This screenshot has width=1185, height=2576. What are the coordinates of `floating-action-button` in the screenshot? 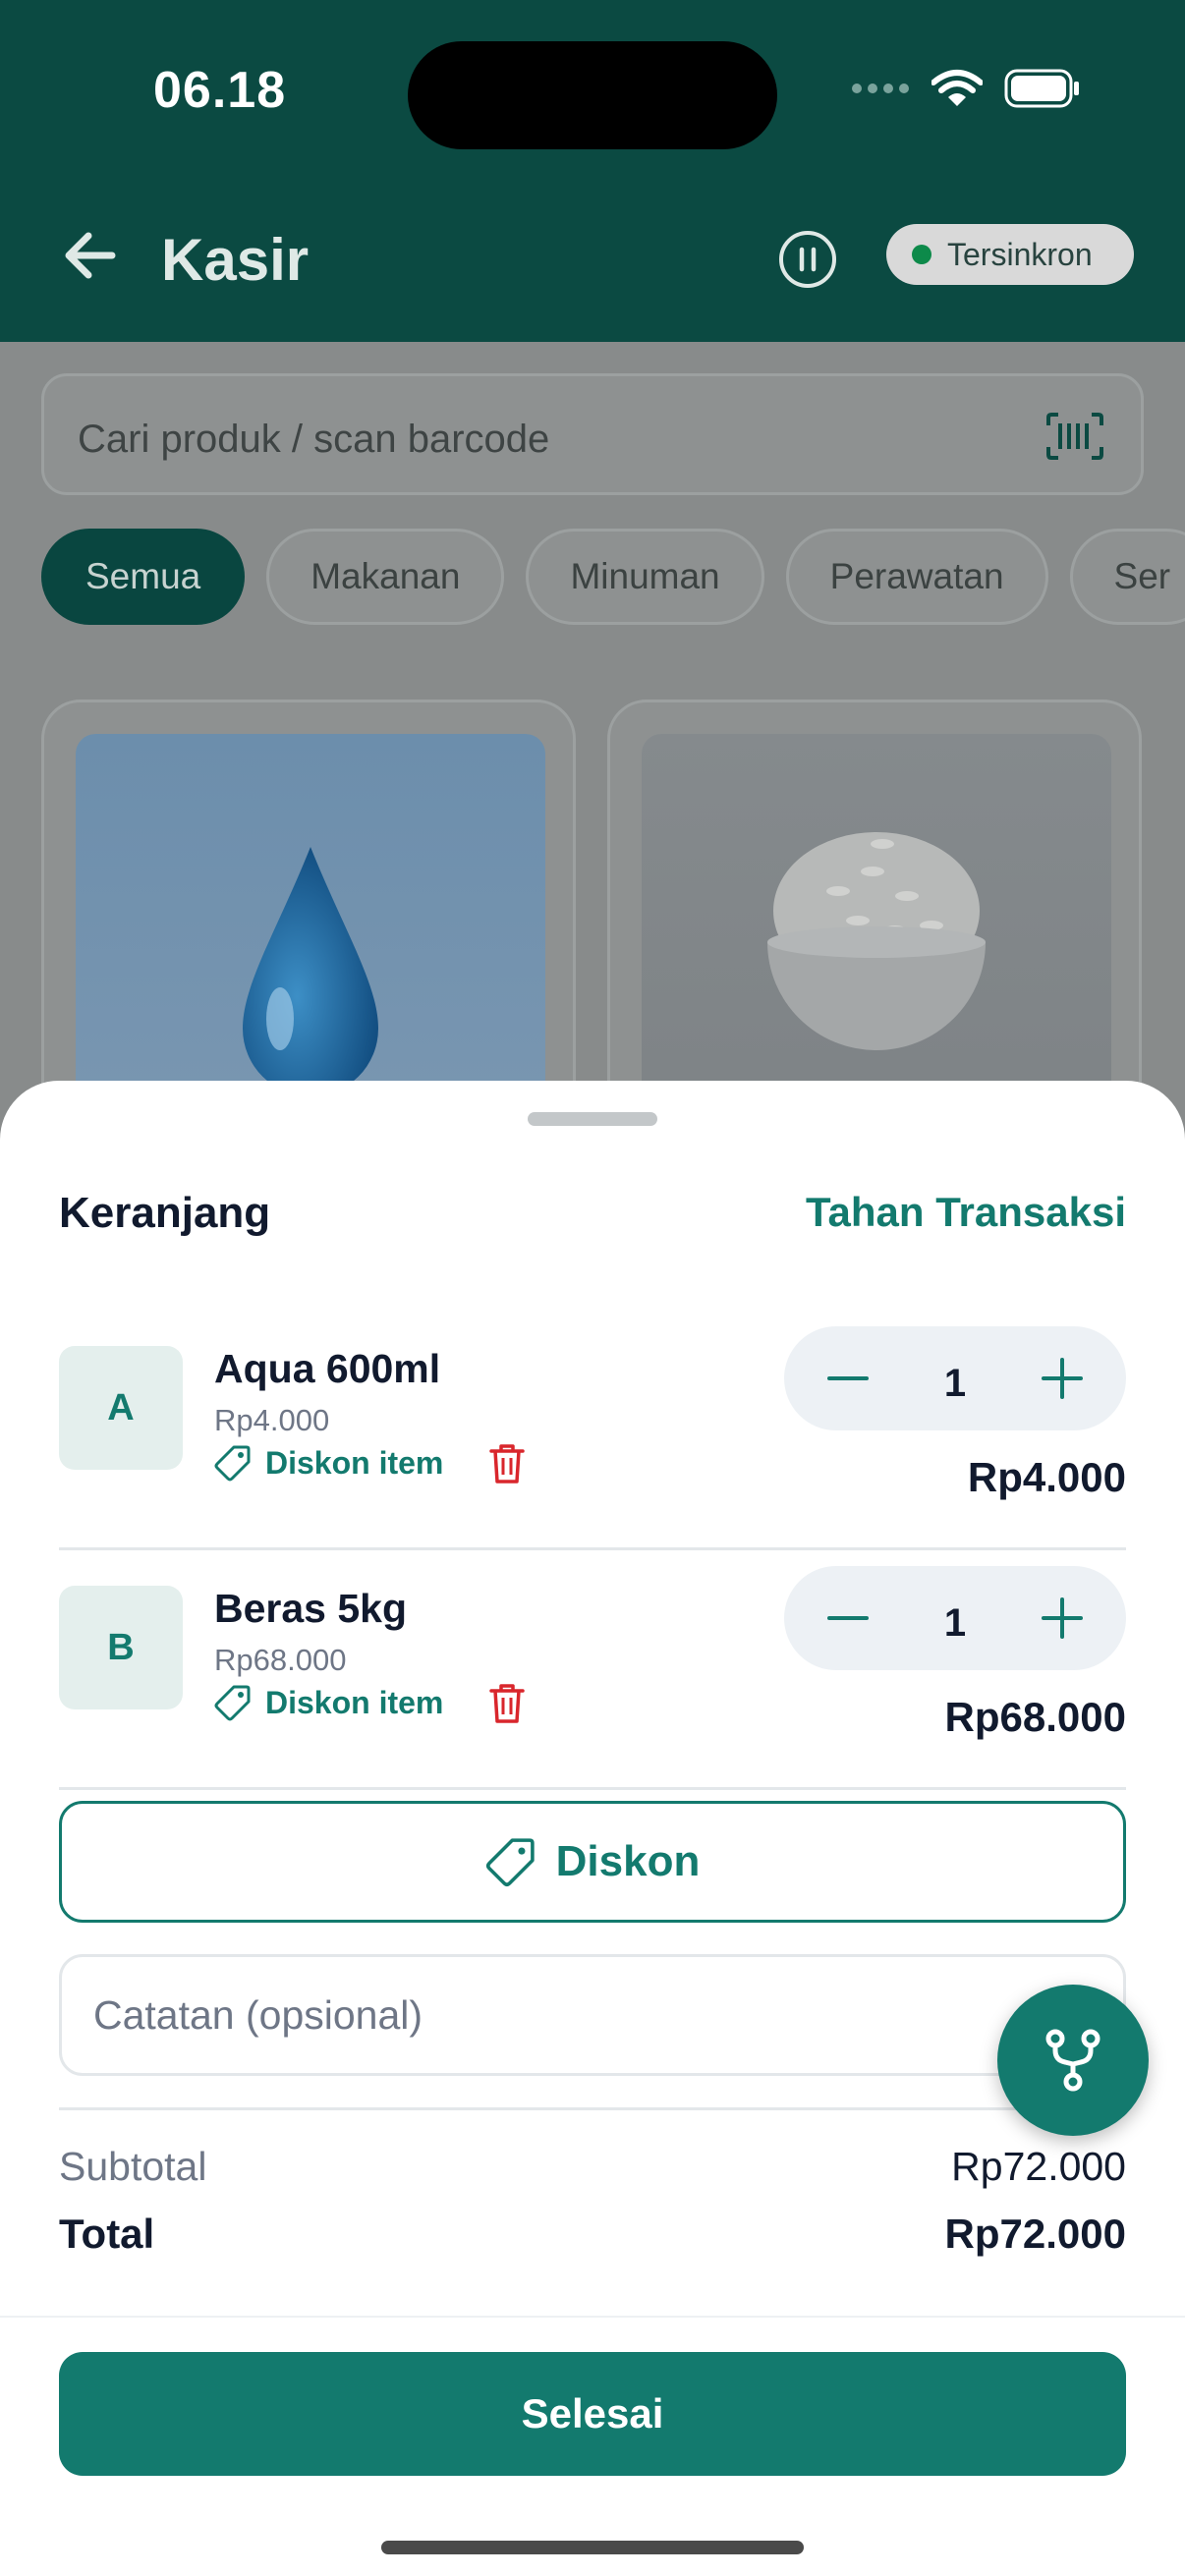 It's located at (1073, 2060).